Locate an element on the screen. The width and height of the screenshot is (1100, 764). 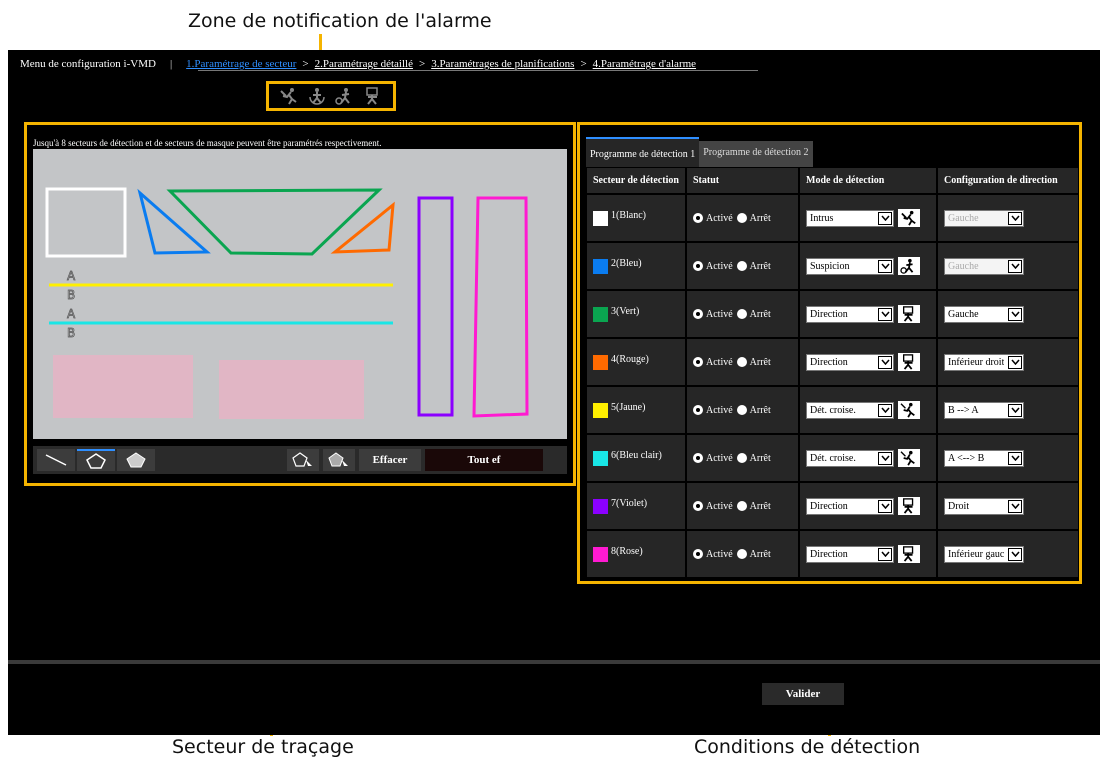
mode-select: Suspicion is located at coordinates (850, 266).